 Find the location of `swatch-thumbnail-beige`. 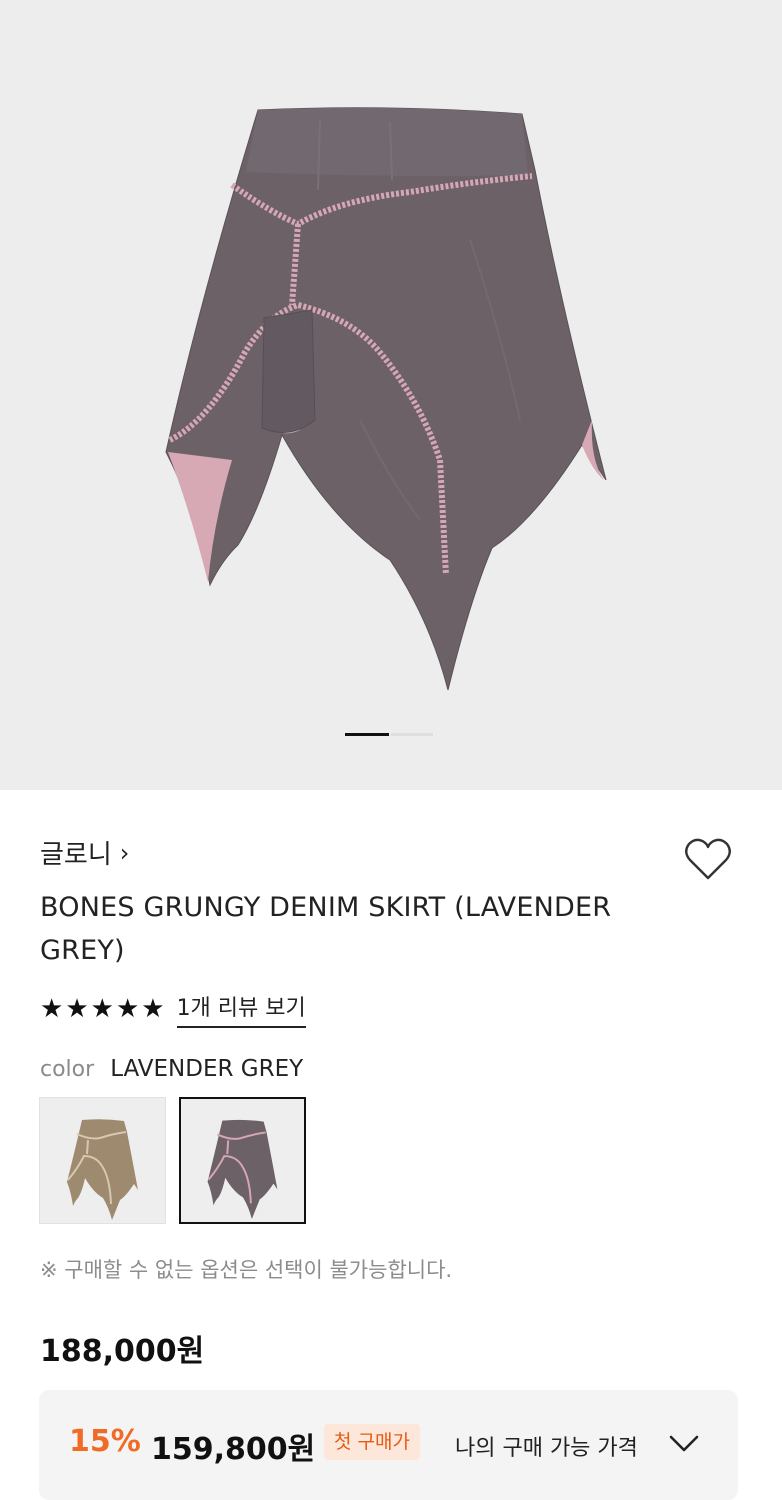

swatch-thumbnail-beige is located at coordinates (102, 1169).